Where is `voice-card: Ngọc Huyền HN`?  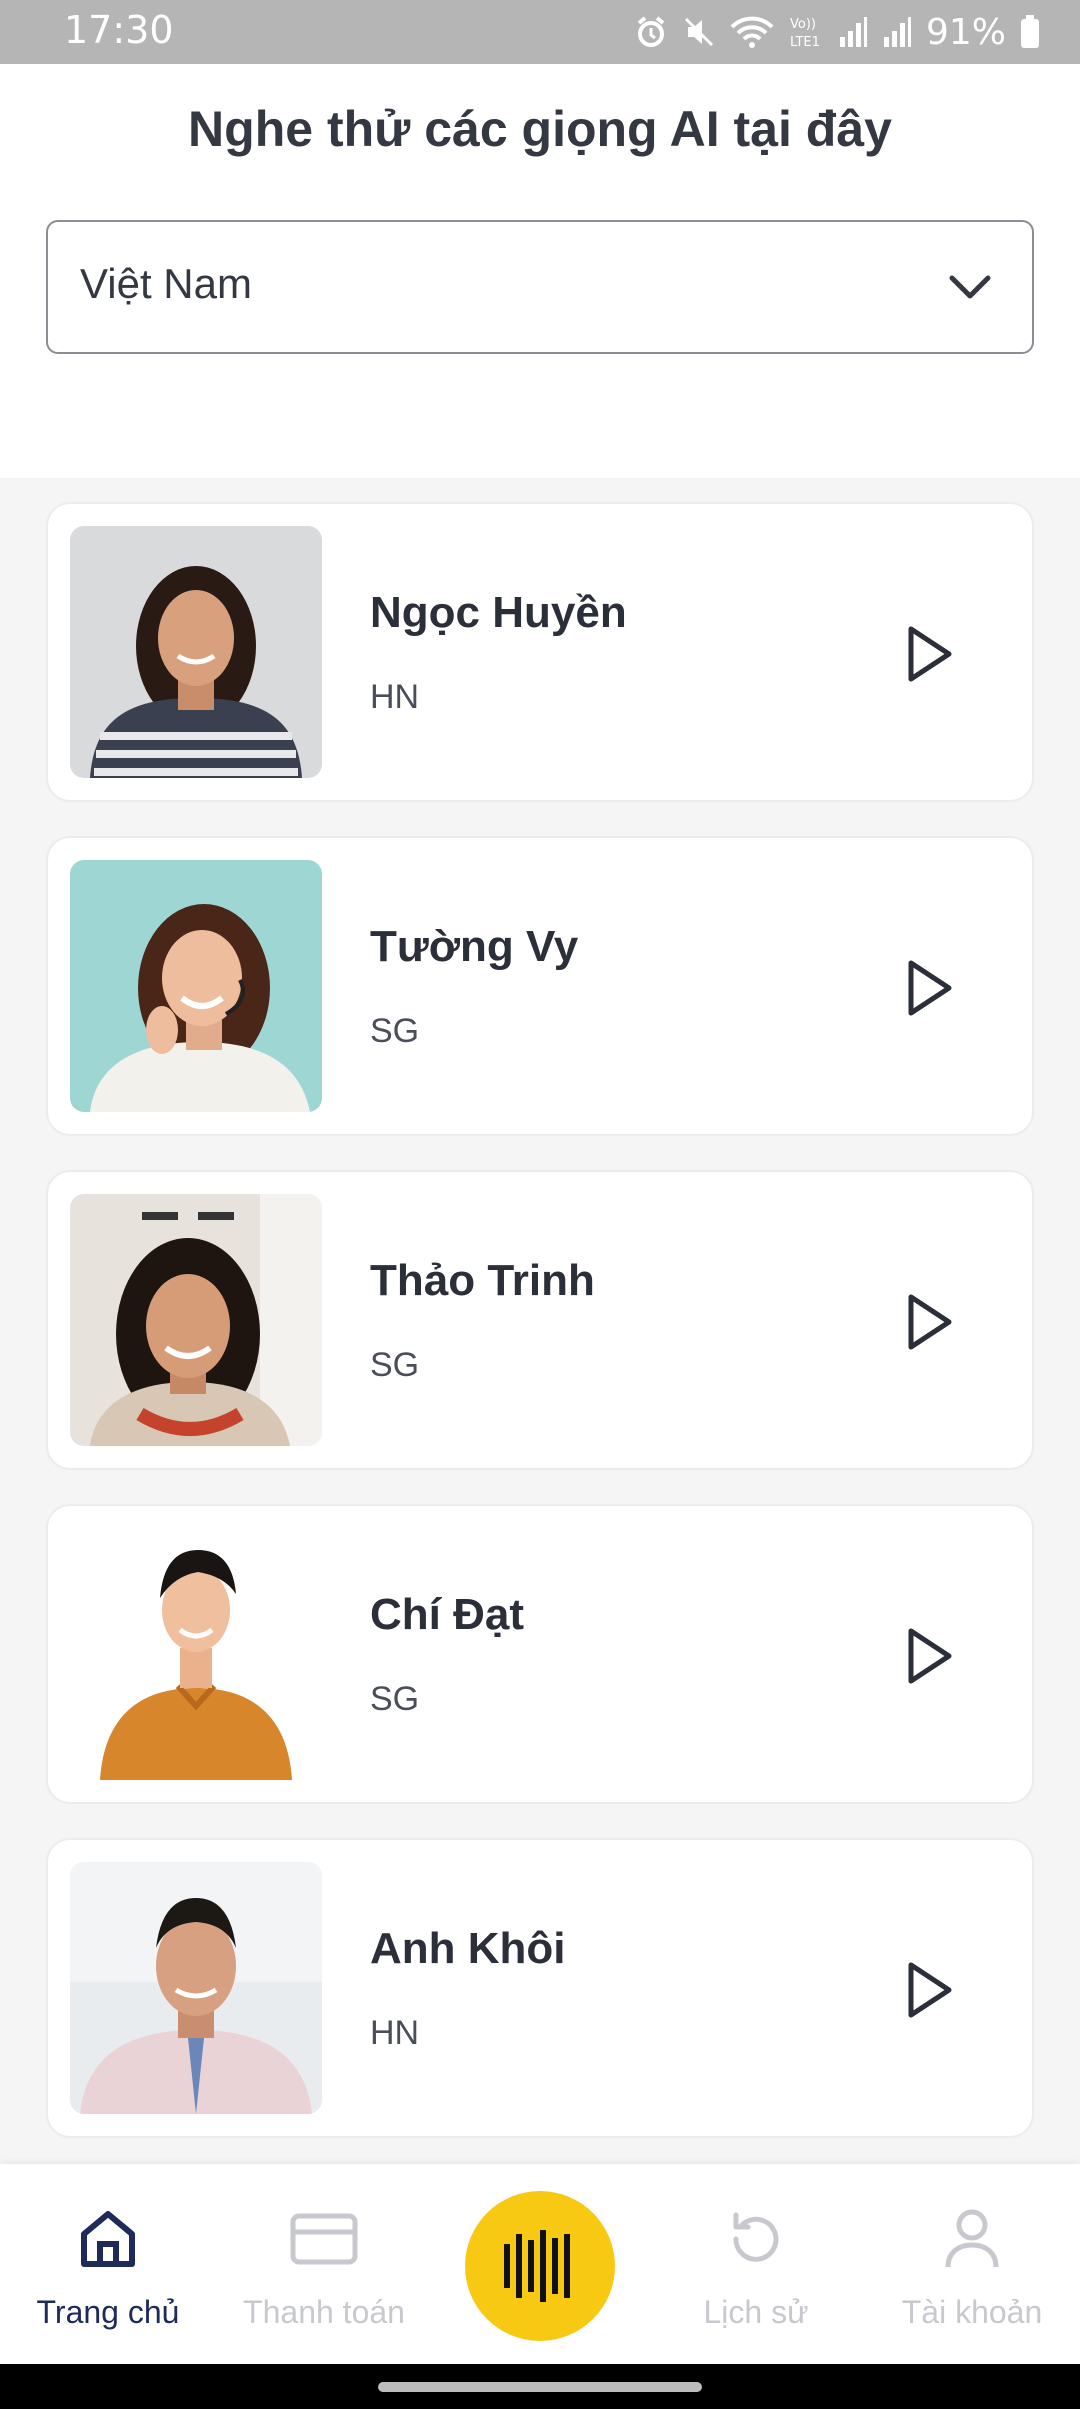
voice-card: Ngọc Huyền HN is located at coordinates (540, 652).